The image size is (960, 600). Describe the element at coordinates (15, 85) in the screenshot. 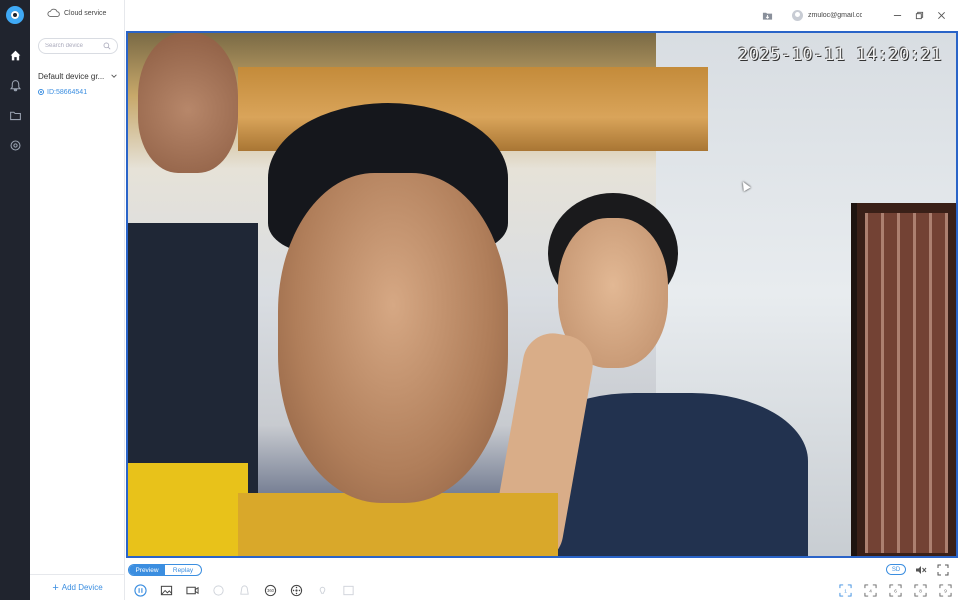

I see `bell-icon` at that location.